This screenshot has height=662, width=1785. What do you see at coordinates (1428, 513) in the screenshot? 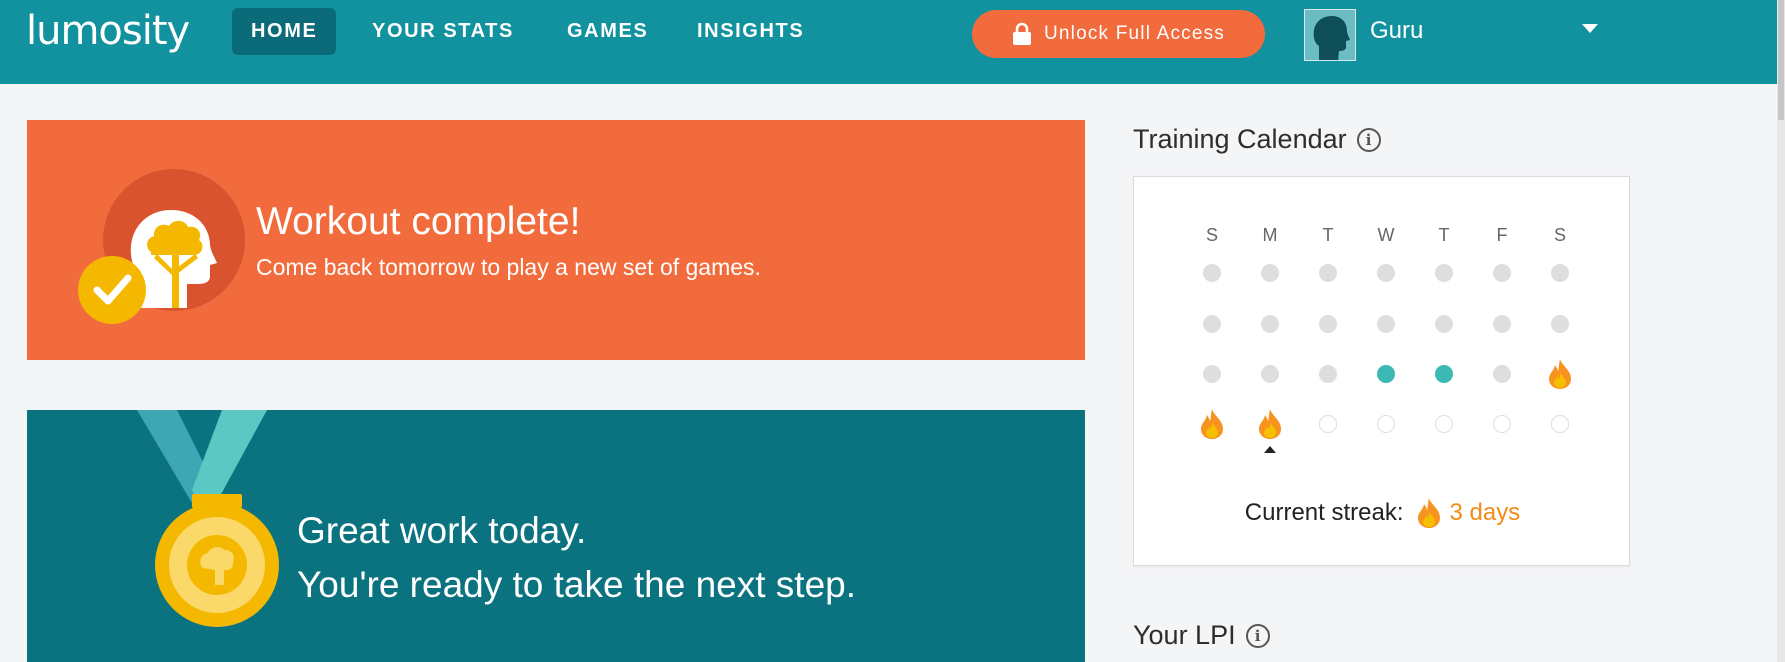
I see `flame-icon` at bounding box center [1428, 513].